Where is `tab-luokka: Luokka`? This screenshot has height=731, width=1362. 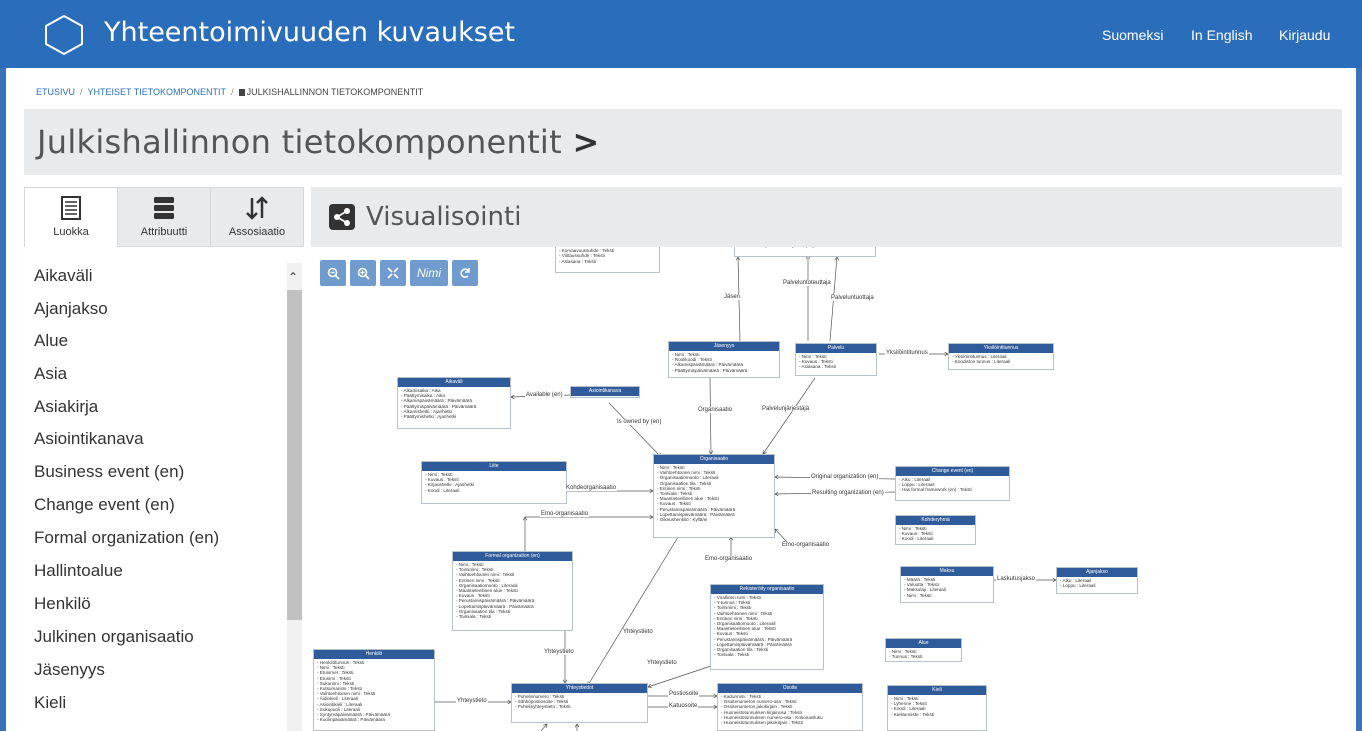
tab-luokka: Luokka is located at coordinates (71, 217).